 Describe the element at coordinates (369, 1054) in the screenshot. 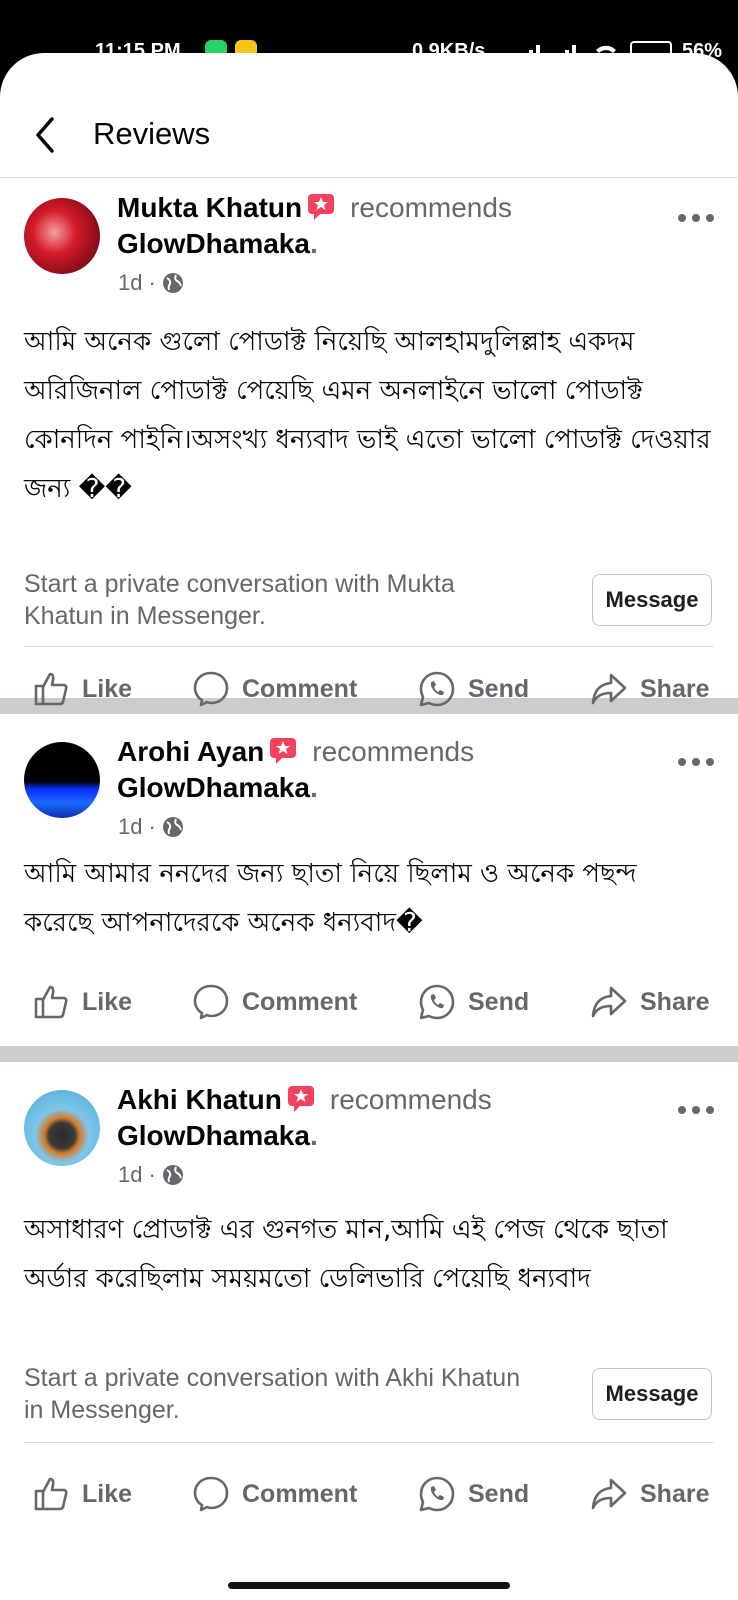

I see `post-divider` at that location.